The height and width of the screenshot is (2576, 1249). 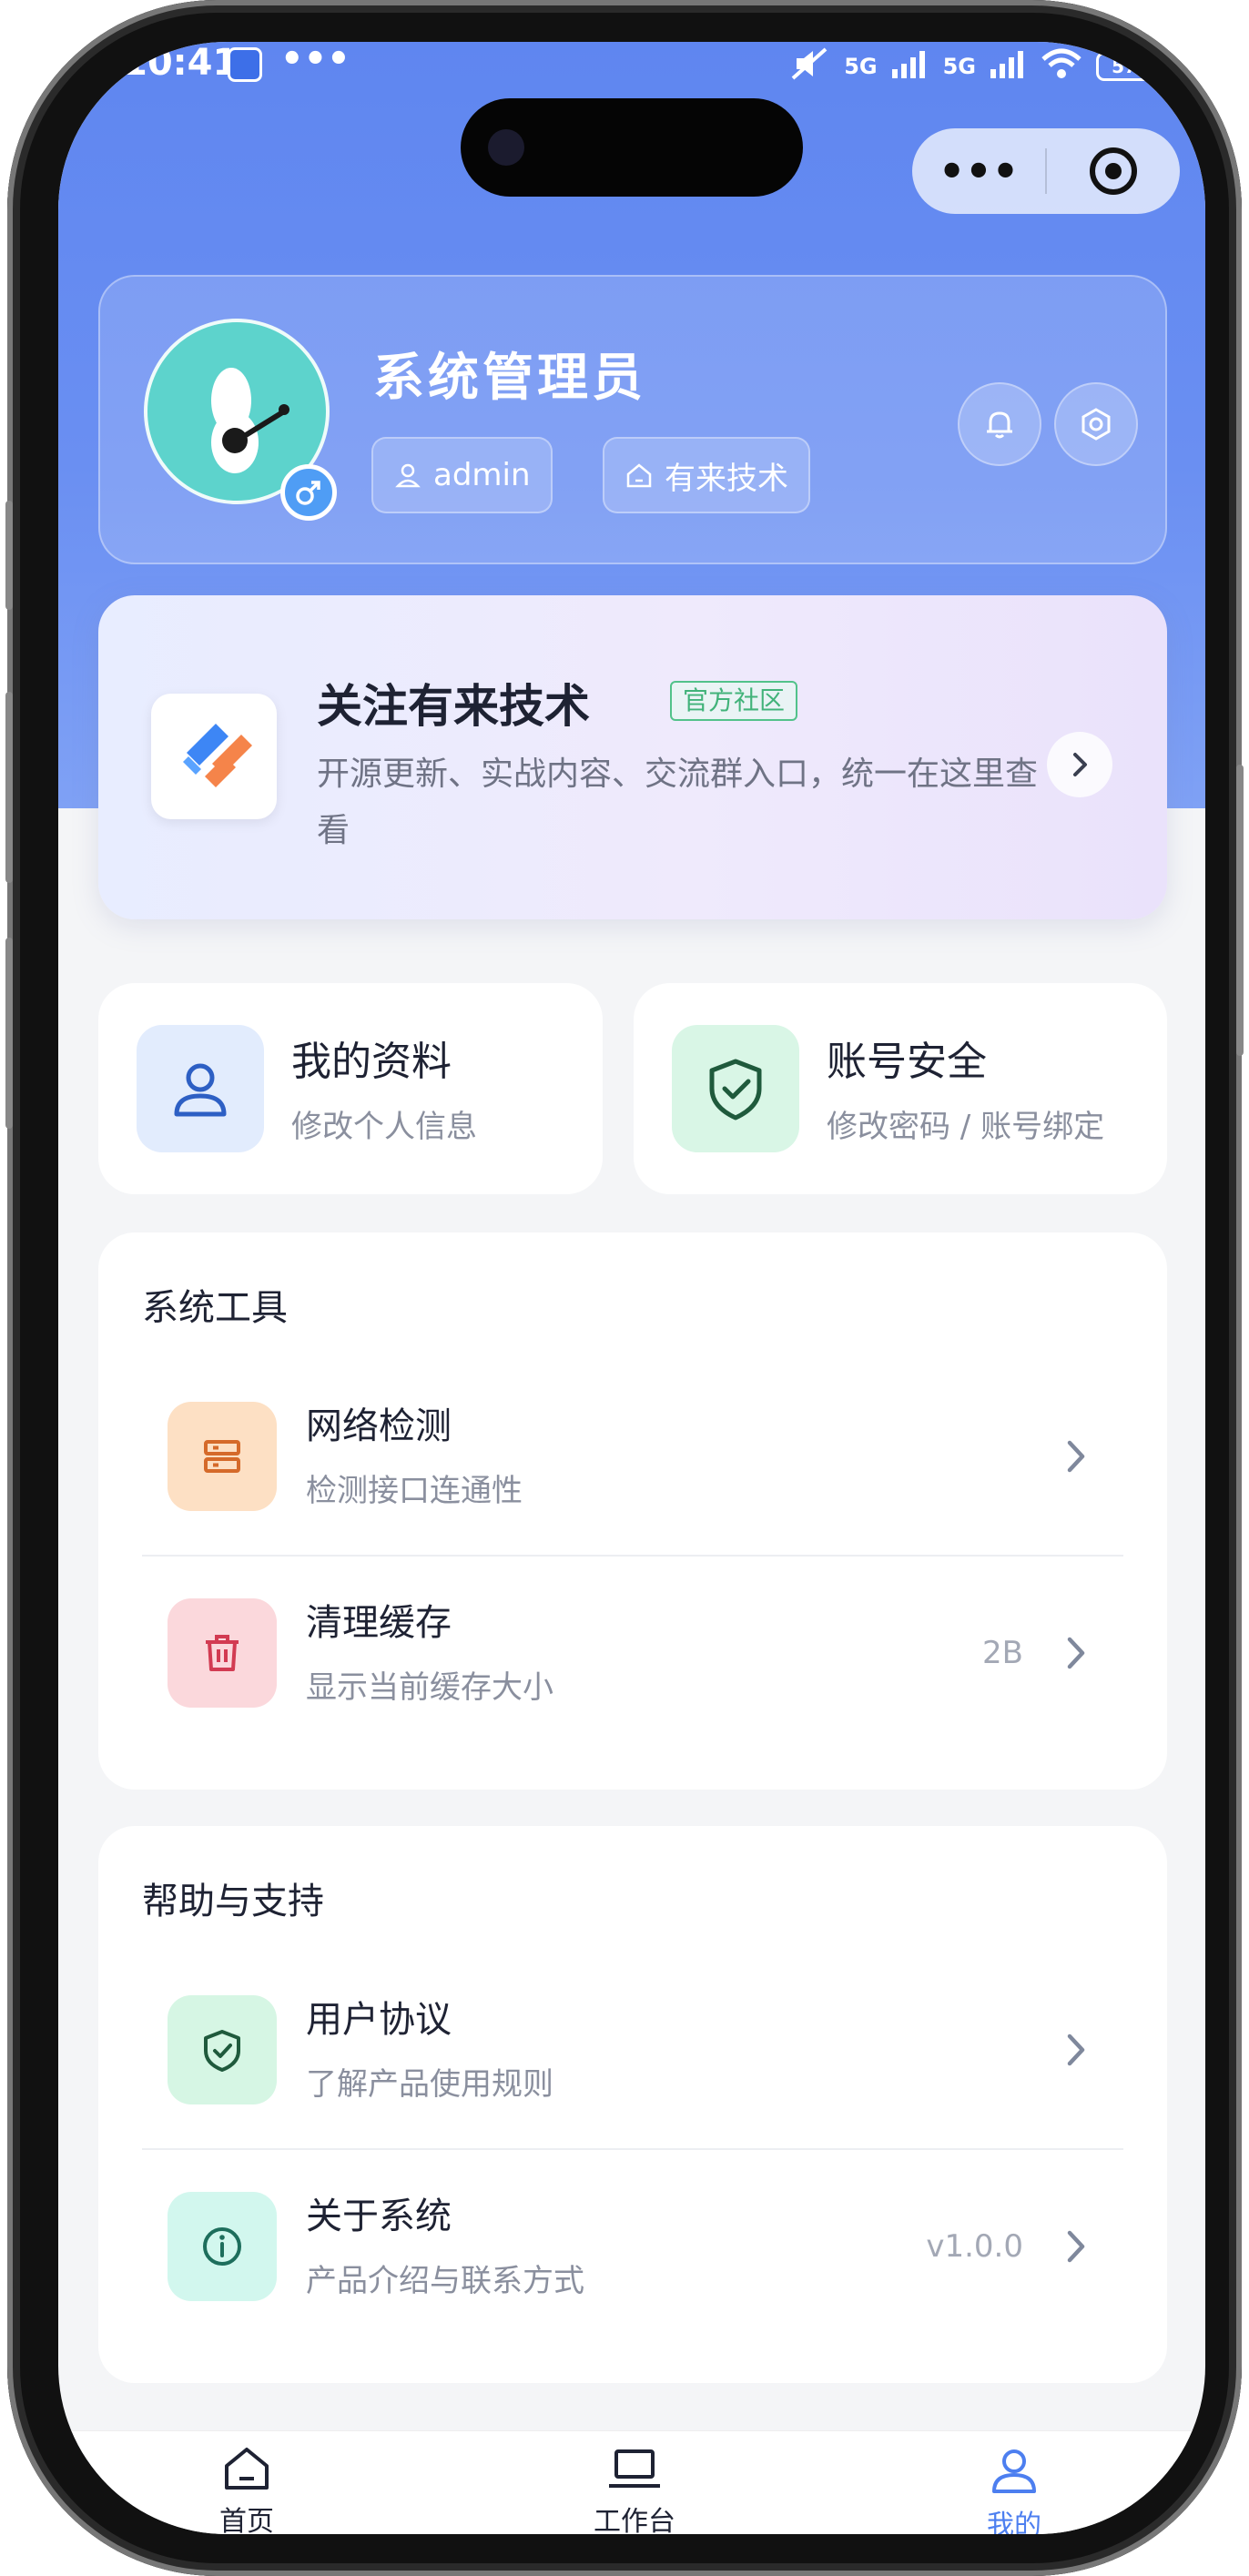 I want to click on about-system-item: 关于系统 产品介绍与联系方式 v1.0.0, so click(x=632, y=2247).